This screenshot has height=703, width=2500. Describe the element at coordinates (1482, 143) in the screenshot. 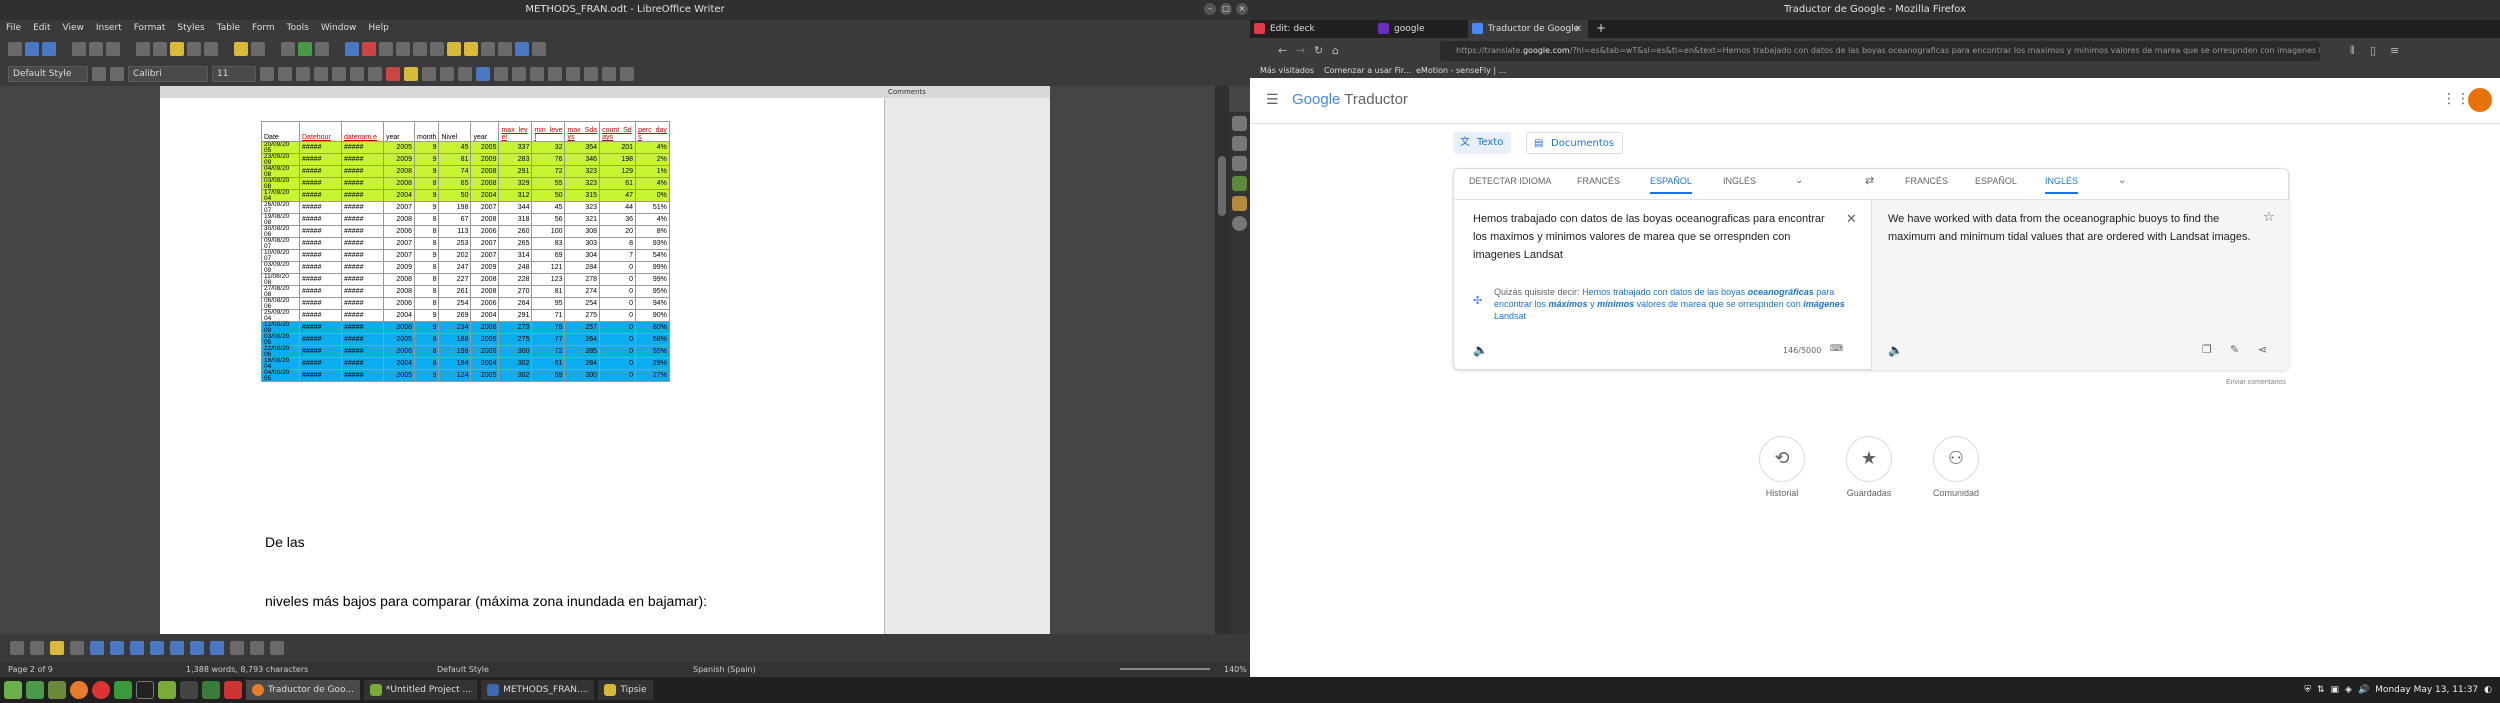

I see `text-mode-button: 文 Texto` at that location.